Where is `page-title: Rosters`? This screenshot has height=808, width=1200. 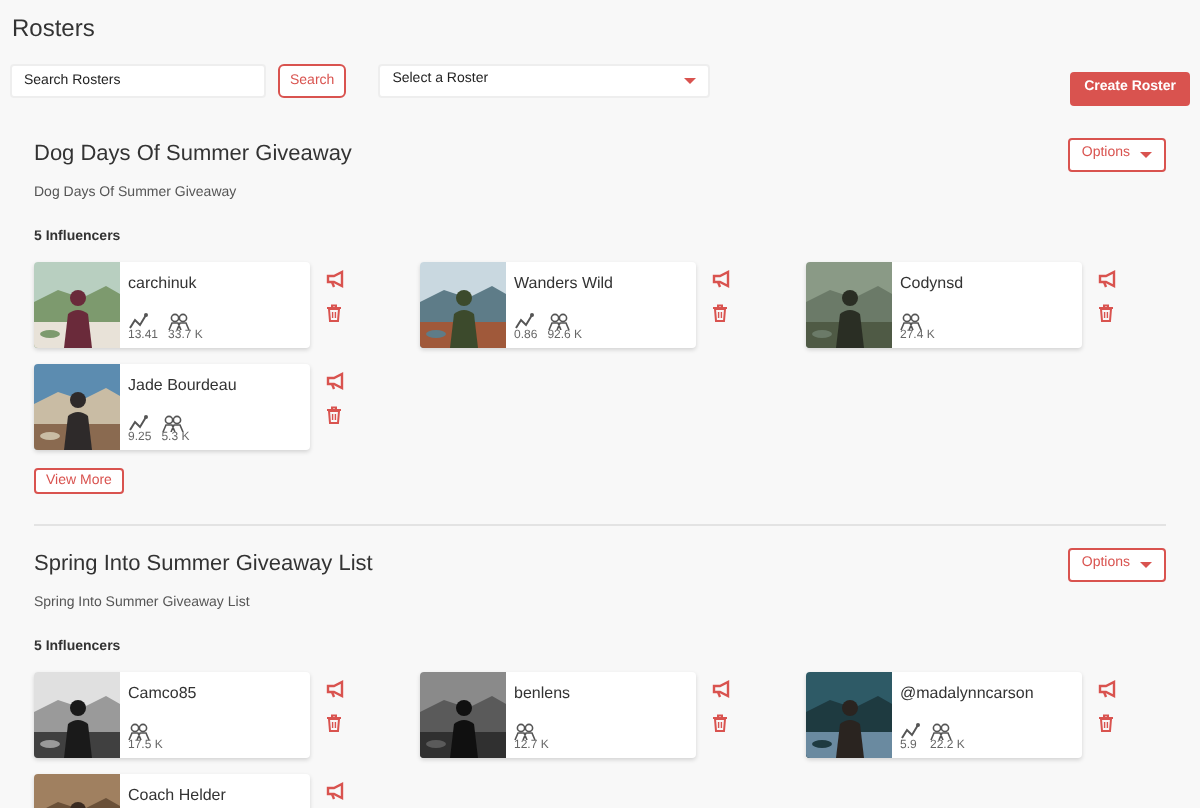 page-title: Rosters is located at coordinates (53, 27).